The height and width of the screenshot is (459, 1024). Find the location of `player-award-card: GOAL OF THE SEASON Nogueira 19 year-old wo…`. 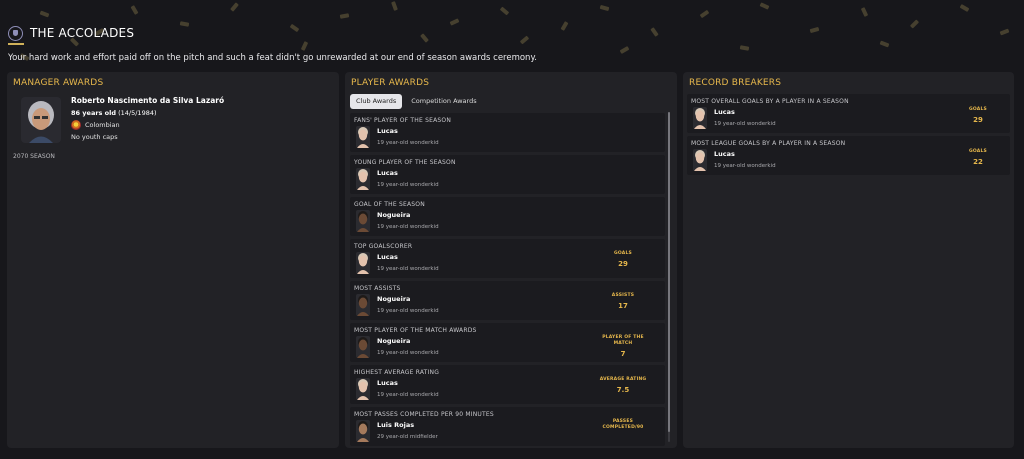

player-award-card: GOAL OF THE SEASON Nogueira 19 year-old wo… is located at coordinates (507, 216).